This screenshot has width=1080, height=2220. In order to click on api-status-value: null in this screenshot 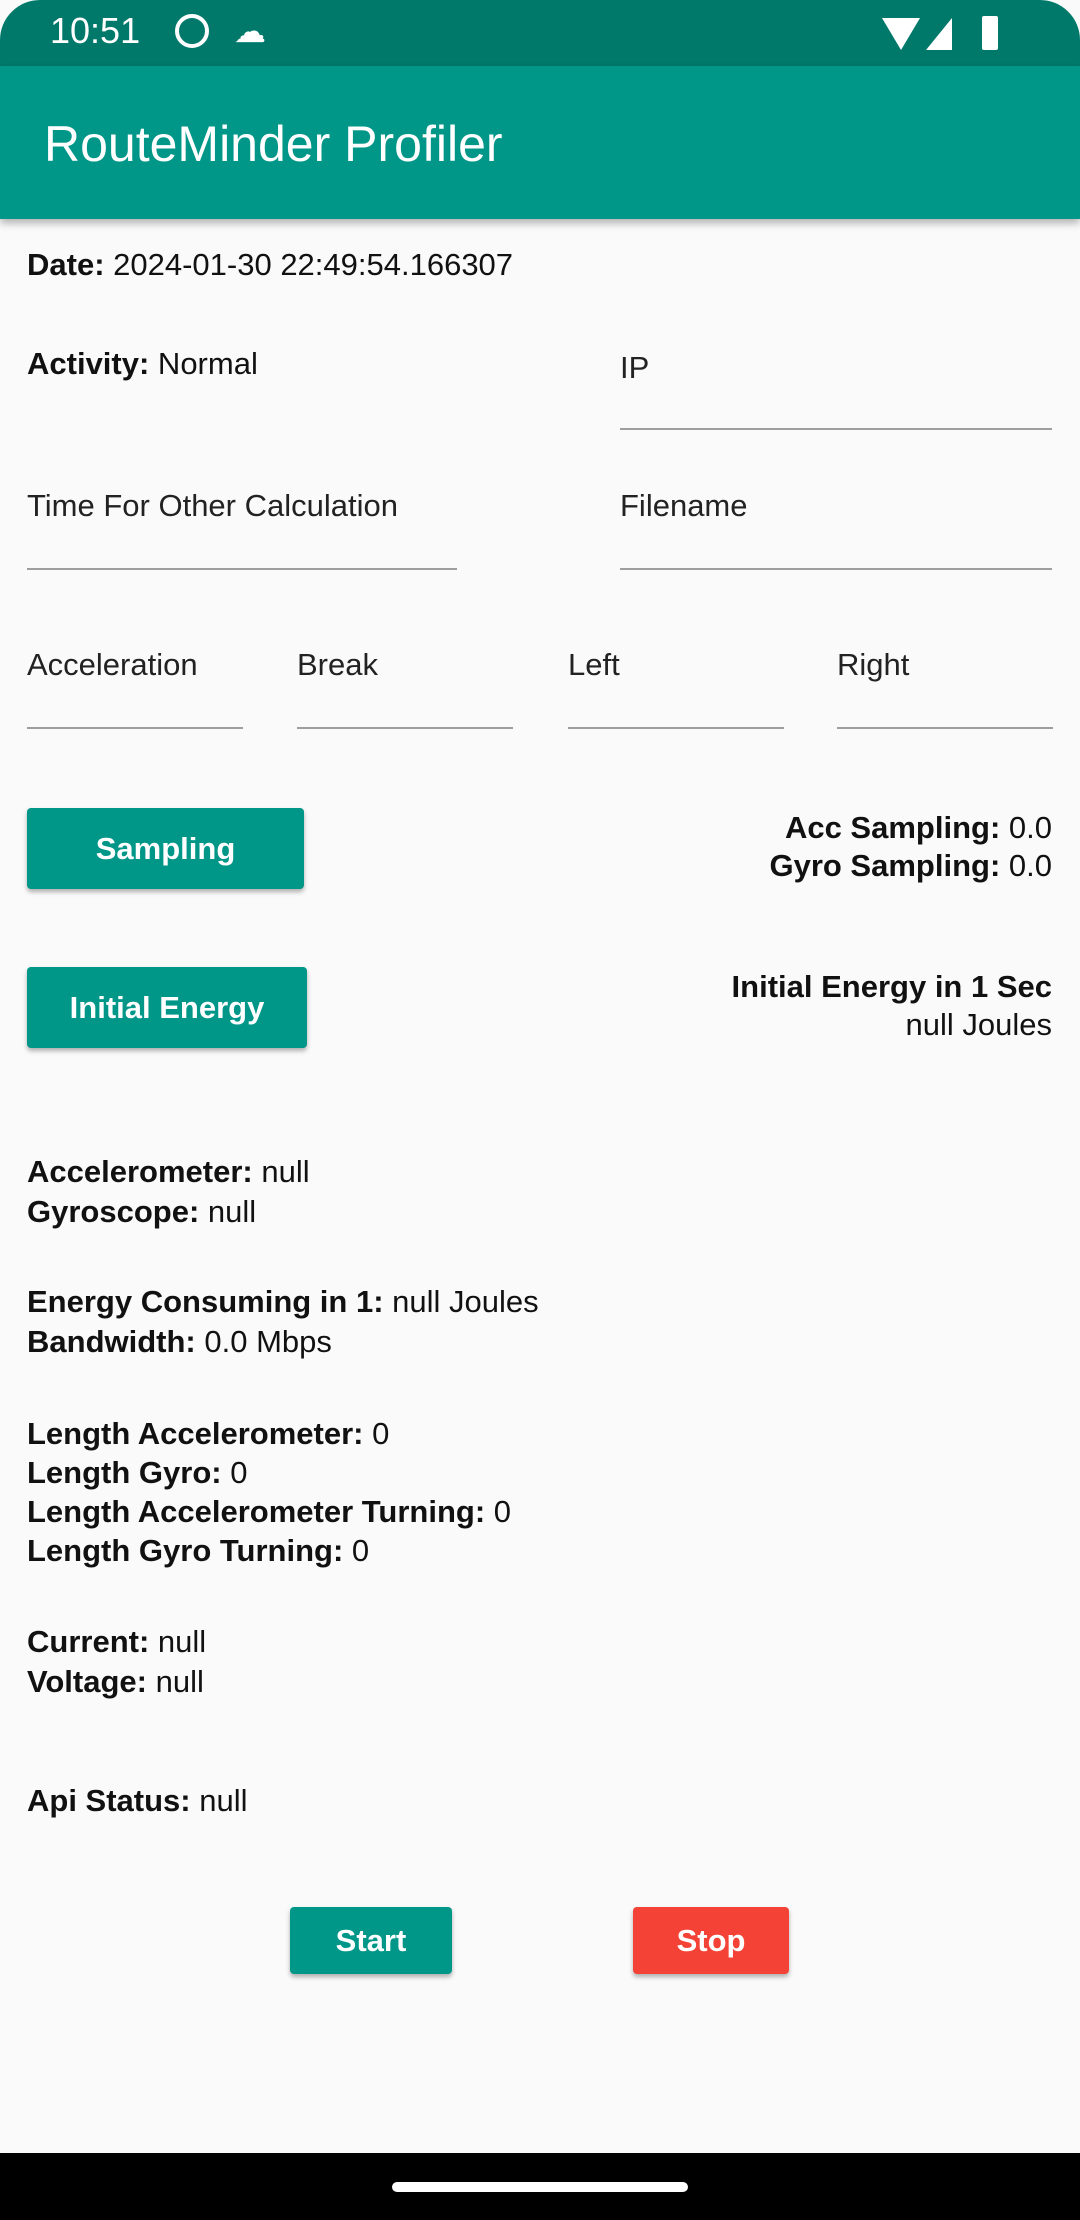, I will do `click(219, 1800)`.